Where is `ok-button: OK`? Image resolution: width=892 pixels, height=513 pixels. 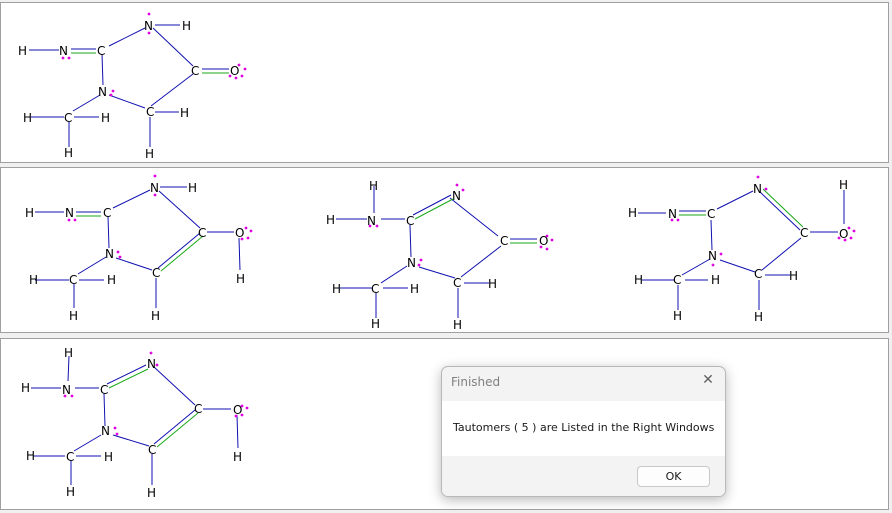 ok-button: OK is located at coordinates (673, 476).